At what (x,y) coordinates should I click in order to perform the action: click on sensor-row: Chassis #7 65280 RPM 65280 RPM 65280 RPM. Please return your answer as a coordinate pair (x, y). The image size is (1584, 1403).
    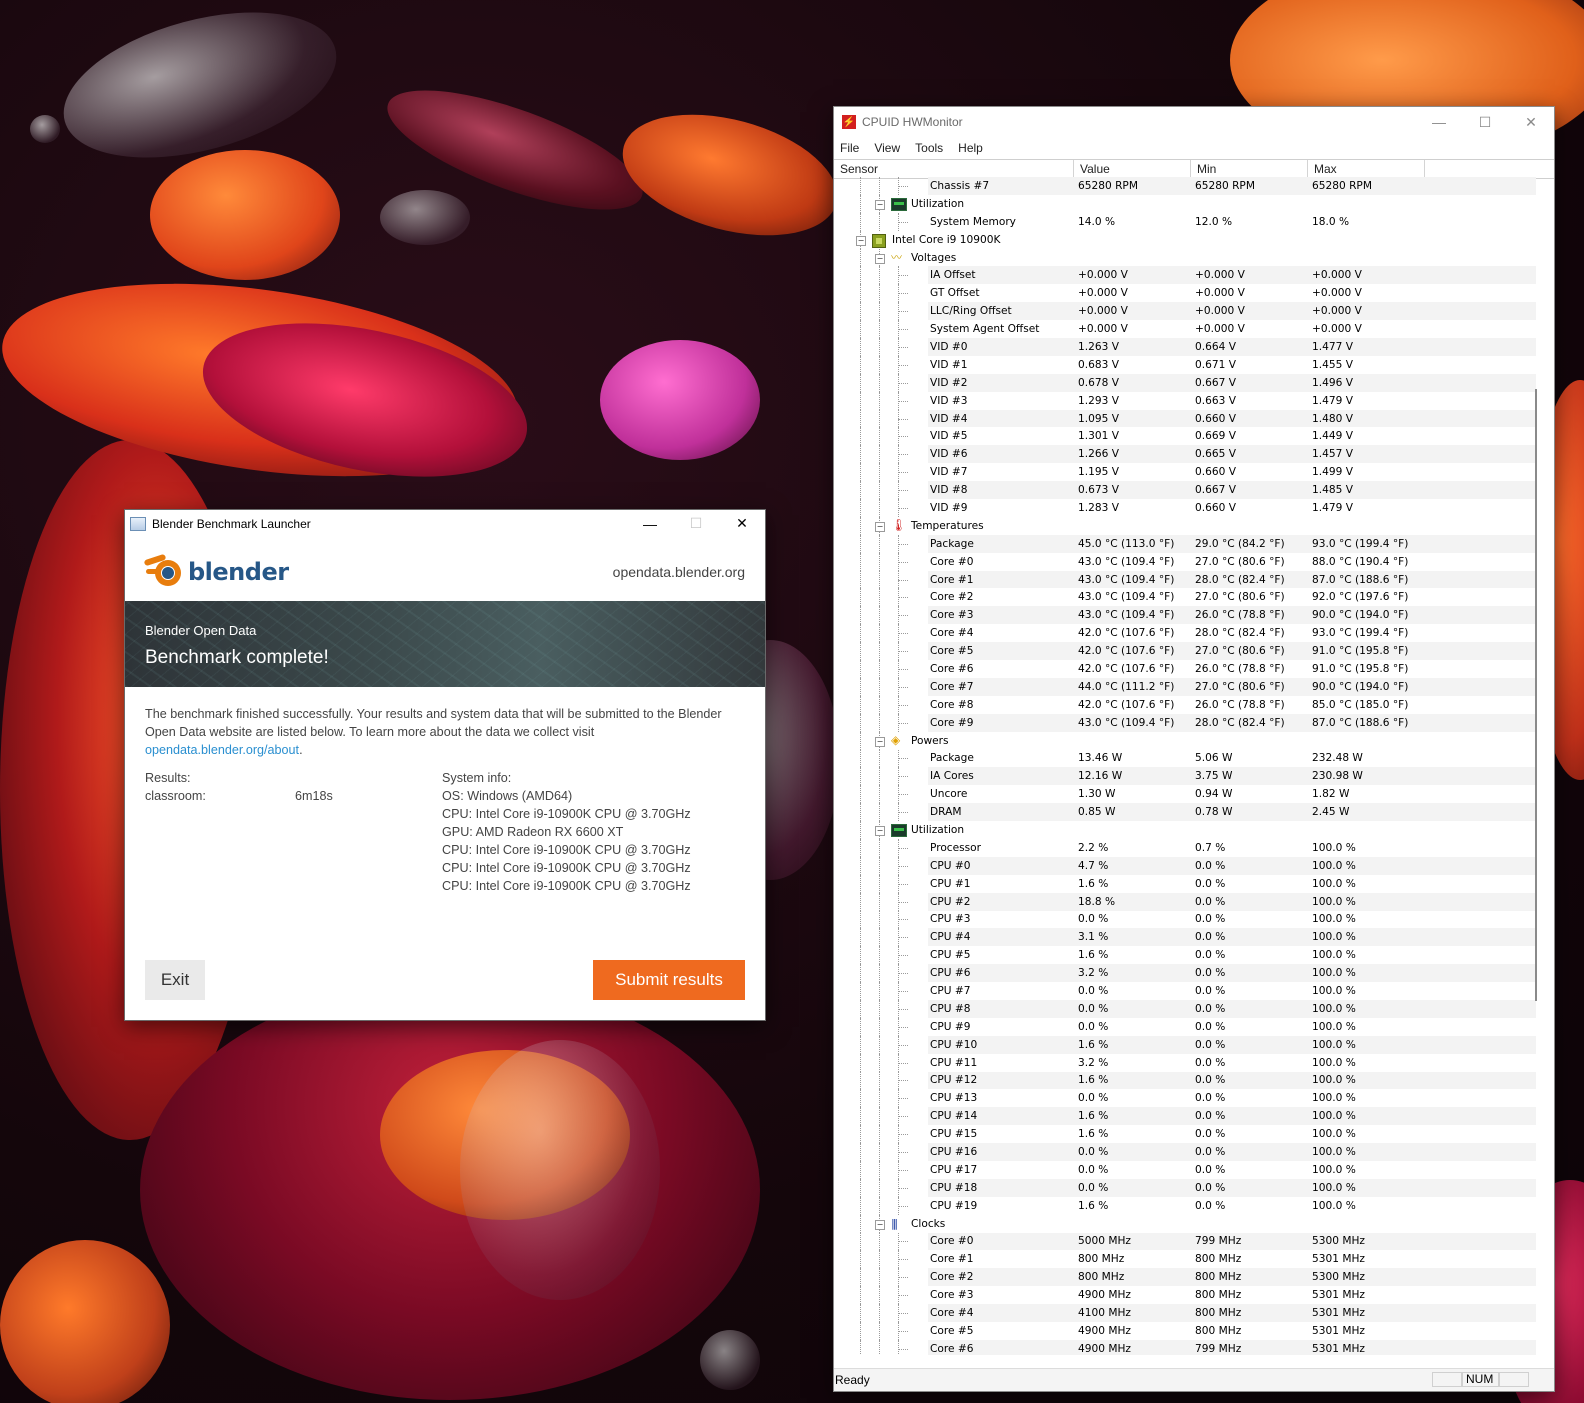
    Looking at the image, I should click on (1185, 186).